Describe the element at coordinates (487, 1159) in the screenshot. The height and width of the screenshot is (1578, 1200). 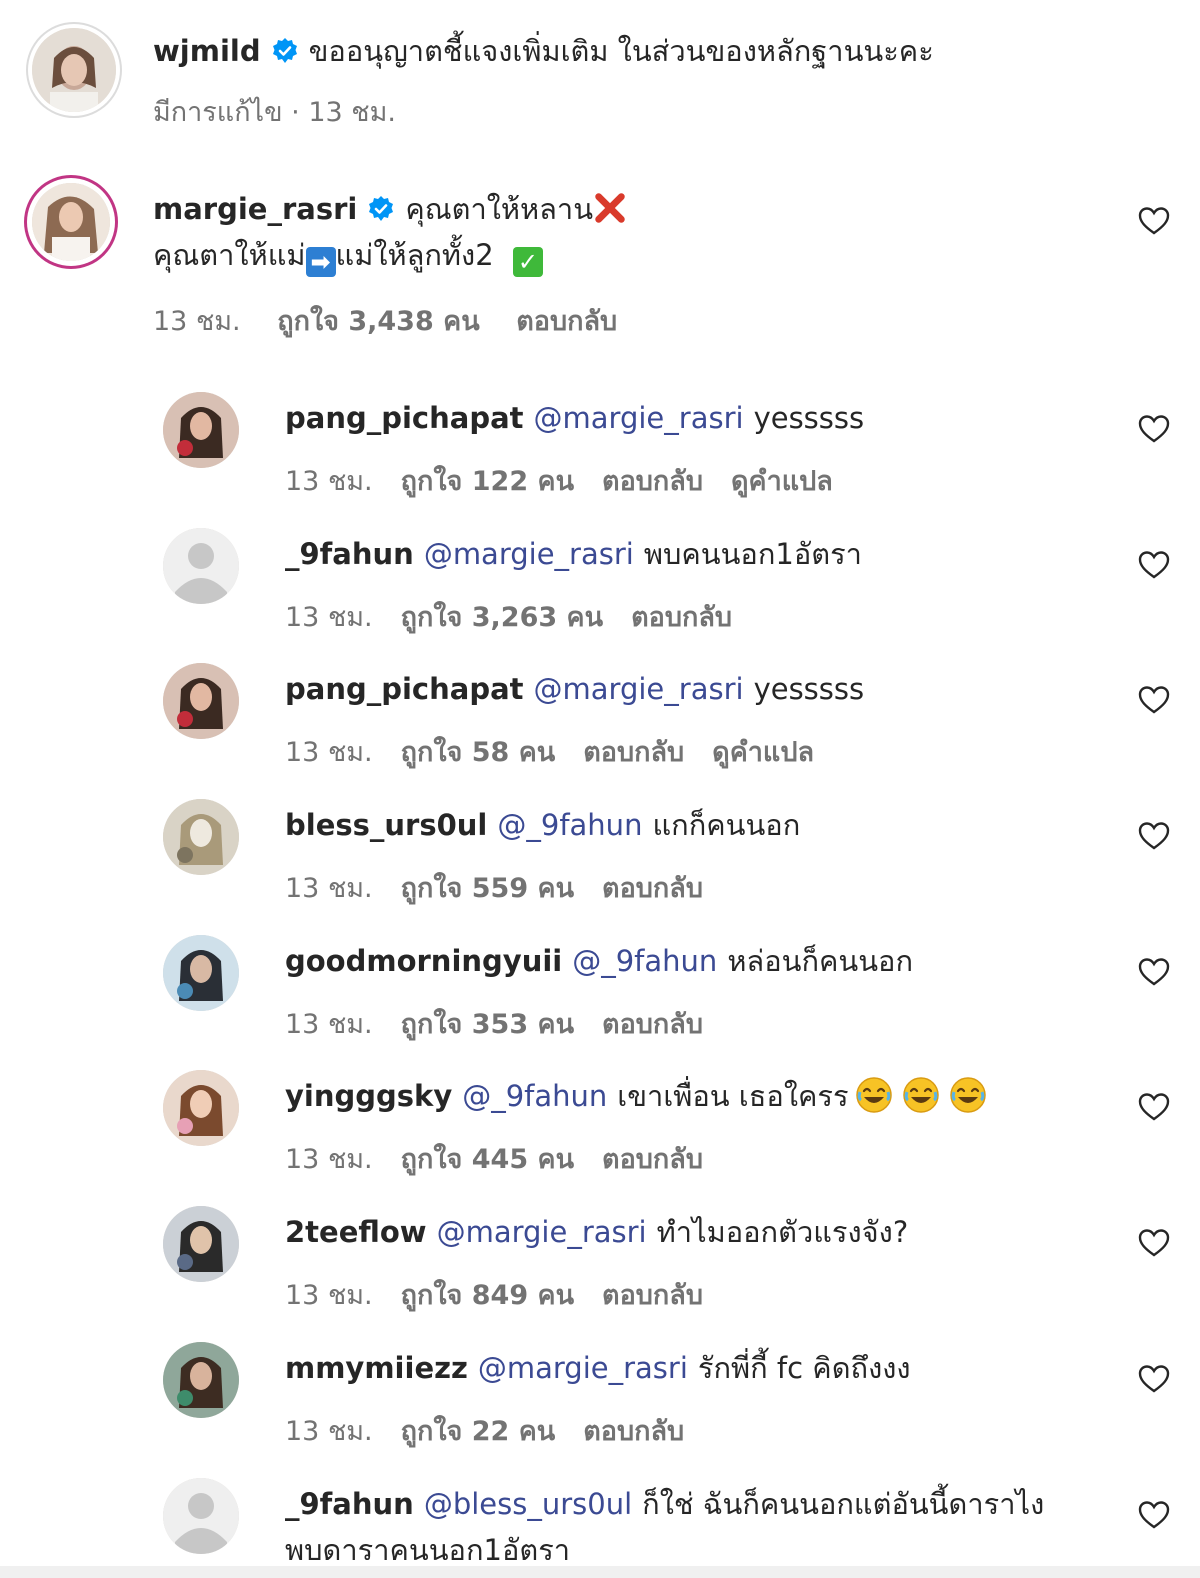
I see `likes-count: ถูกใจ 445 คน` at that location.